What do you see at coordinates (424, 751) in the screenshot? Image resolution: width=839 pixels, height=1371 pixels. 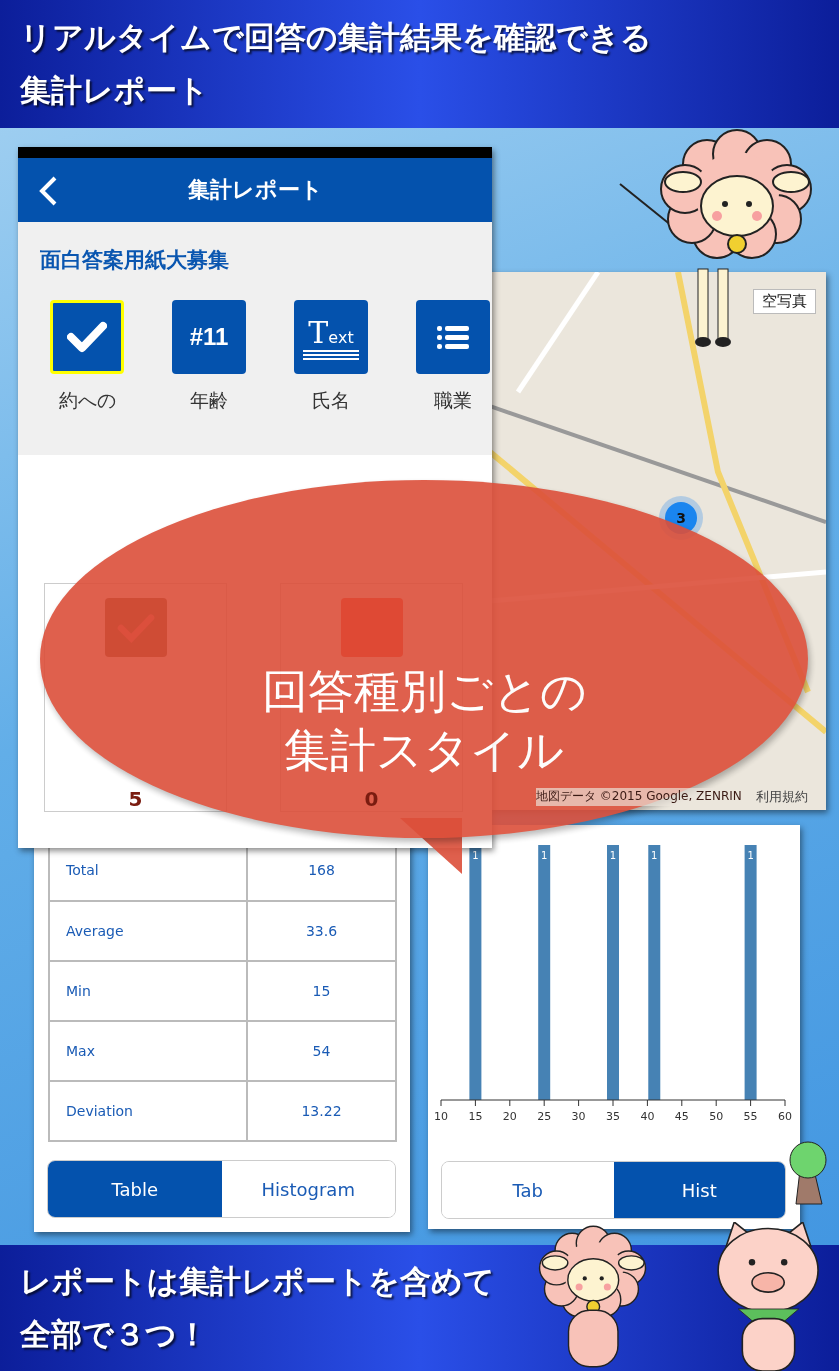 I see `bubble-text: 集計スタイル` at bounding box center [424, 751].